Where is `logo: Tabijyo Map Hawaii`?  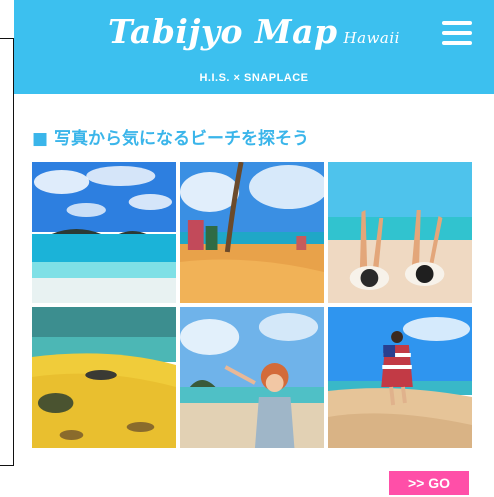
logo: Tabijyo Map Hawaii is located at coordinates (254, 31).